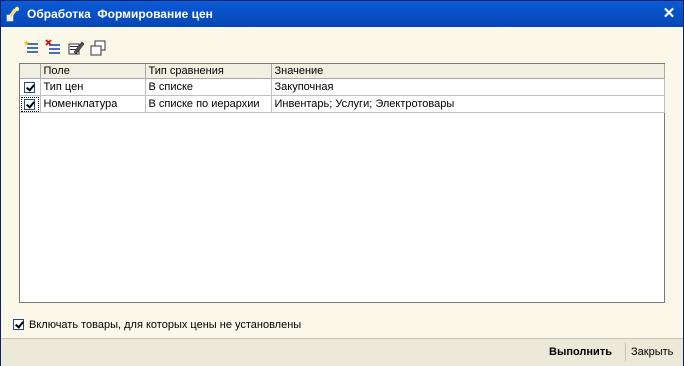  I want to click on cell-field: Тип цен, so click(93, 87).